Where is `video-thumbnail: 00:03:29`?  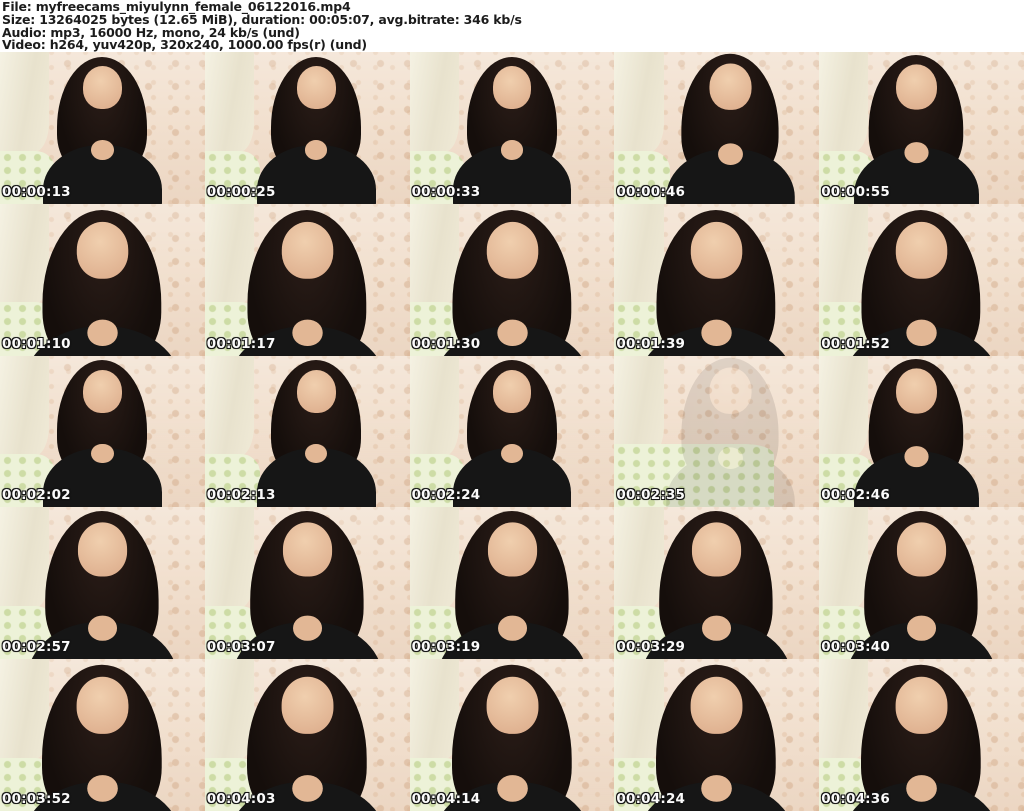
video-thumbnail: 00:03:29 is located at coordinates (717, 583).